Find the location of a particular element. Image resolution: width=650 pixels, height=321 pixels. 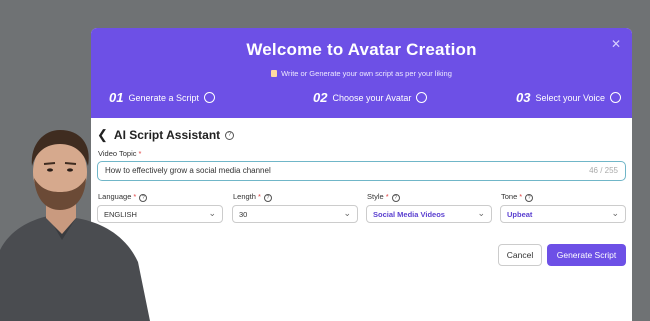

style-select: Social Media Videos ⌄ is located at coordinates (429, 214).